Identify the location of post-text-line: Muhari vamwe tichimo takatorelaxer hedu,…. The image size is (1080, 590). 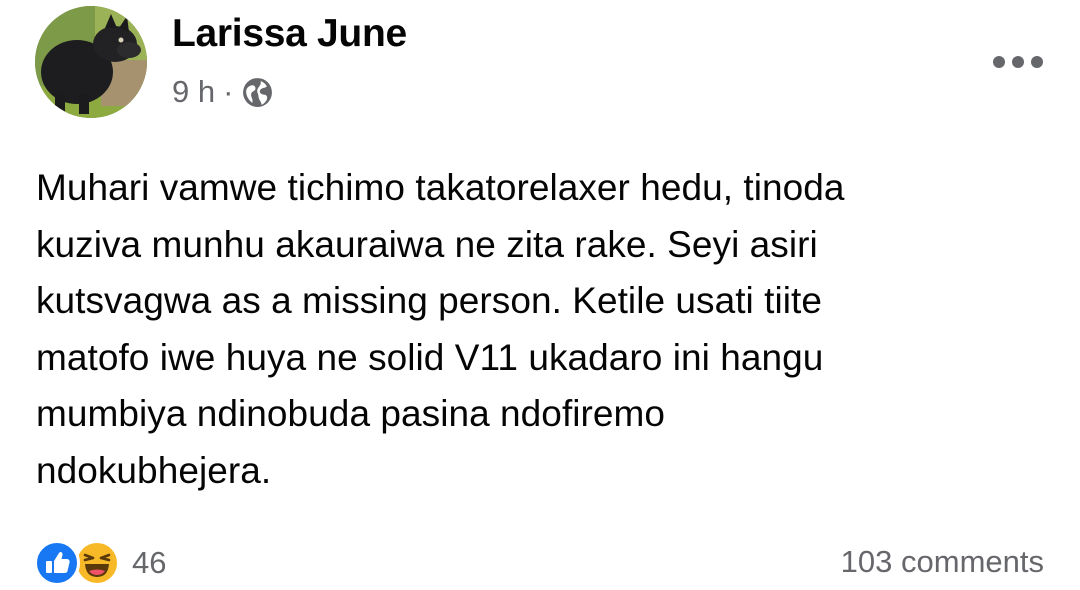
(440, 187).